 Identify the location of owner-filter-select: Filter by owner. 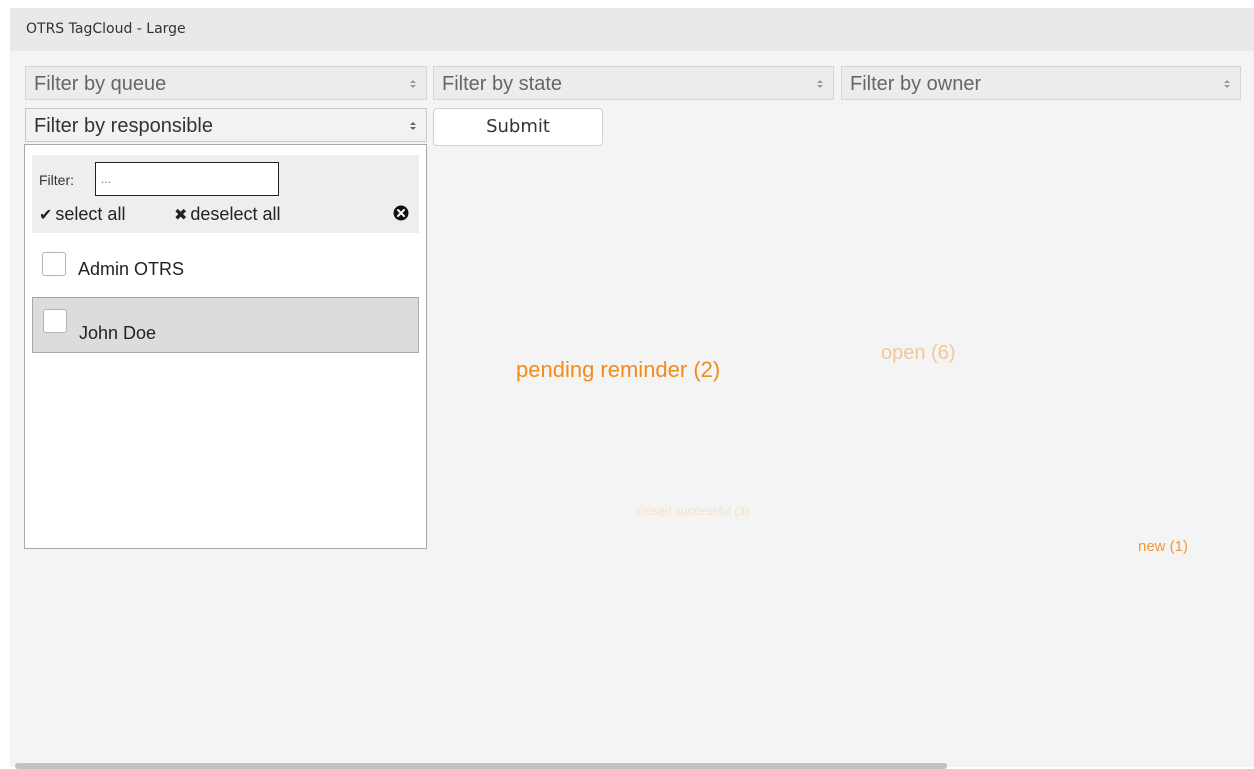
(1041, 83).